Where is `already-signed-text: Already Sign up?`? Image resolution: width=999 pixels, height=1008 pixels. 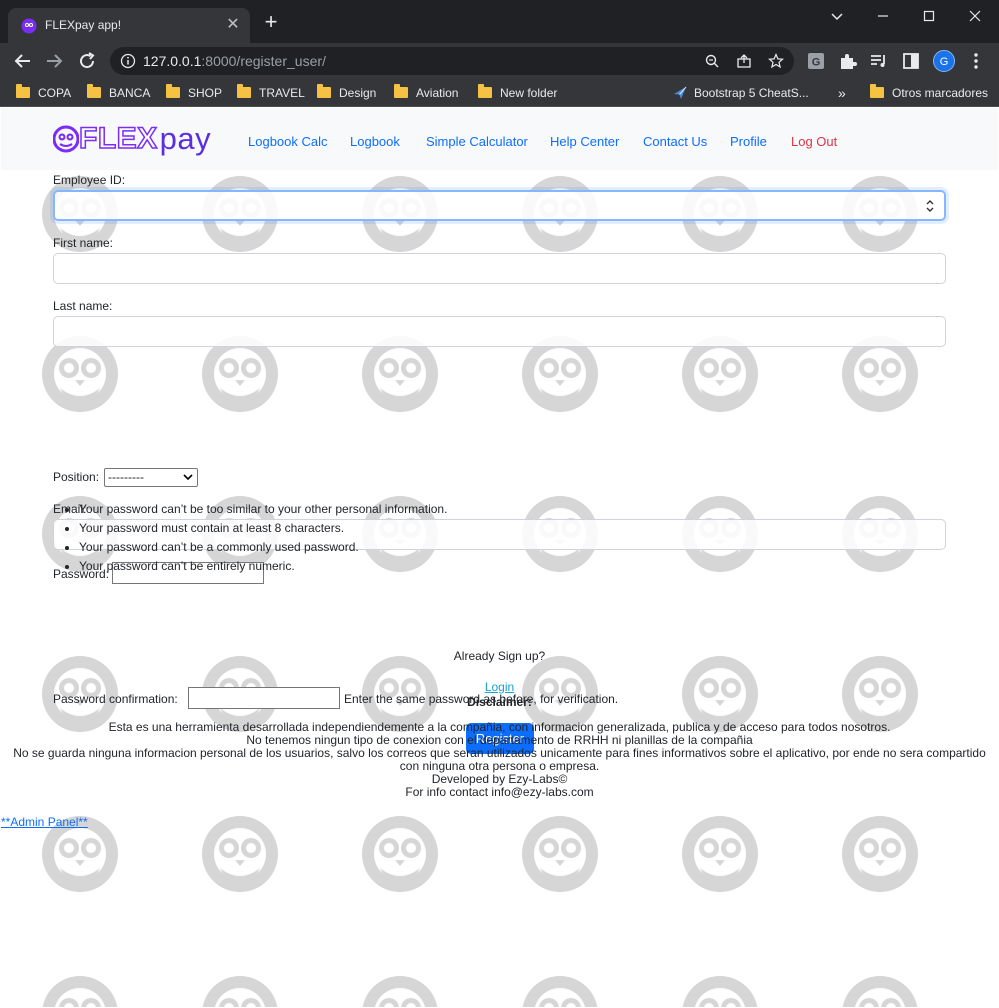 already-signed-text: Already Sign up? is located at coordinates (499, 656).